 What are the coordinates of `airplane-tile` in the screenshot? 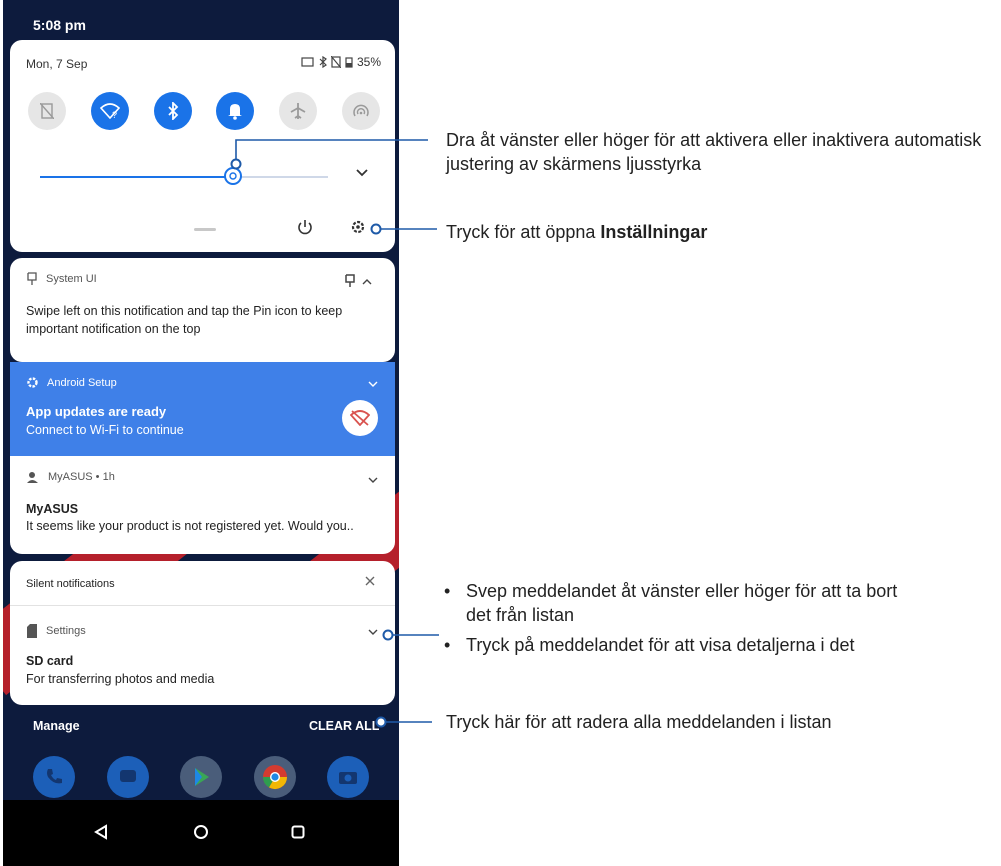 It's located at (298, 111).